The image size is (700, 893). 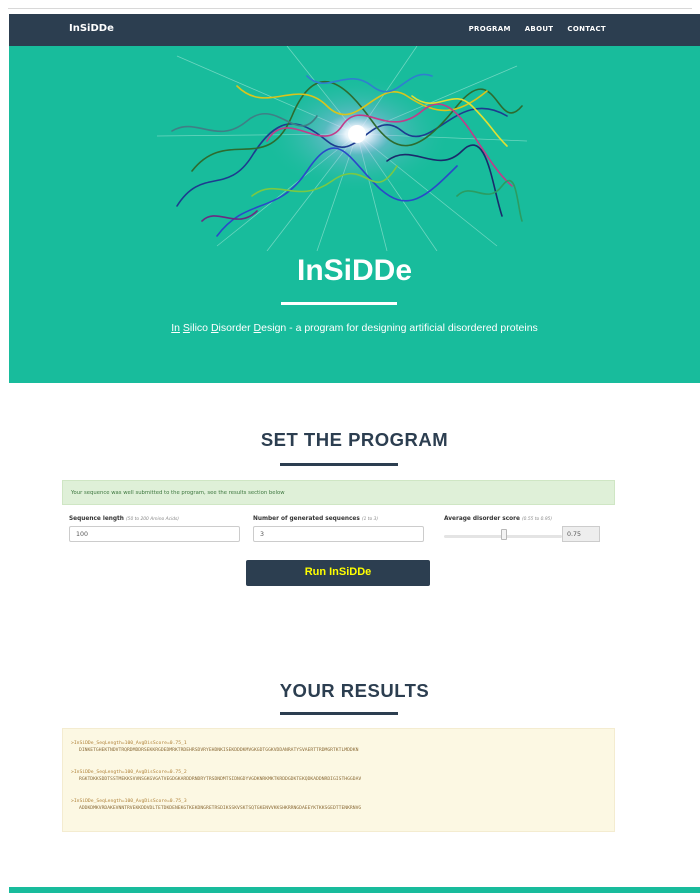 I want to click on navbar: InSiDDe PROGRAM ABOUT CONTACT, so click(x=354, y=30).